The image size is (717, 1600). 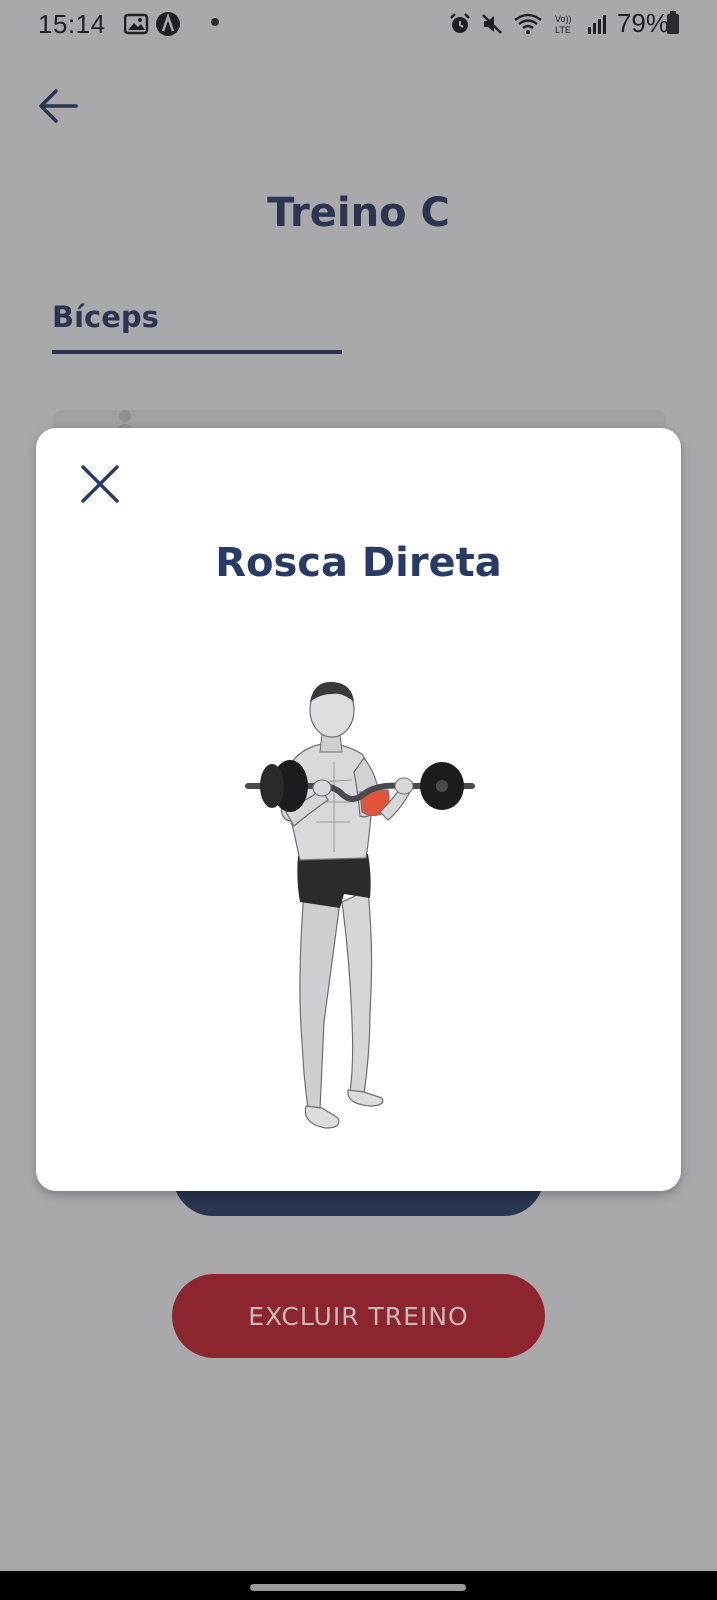 I want to click on exercise-thumbnail-icon, so click(x=125, y=420).